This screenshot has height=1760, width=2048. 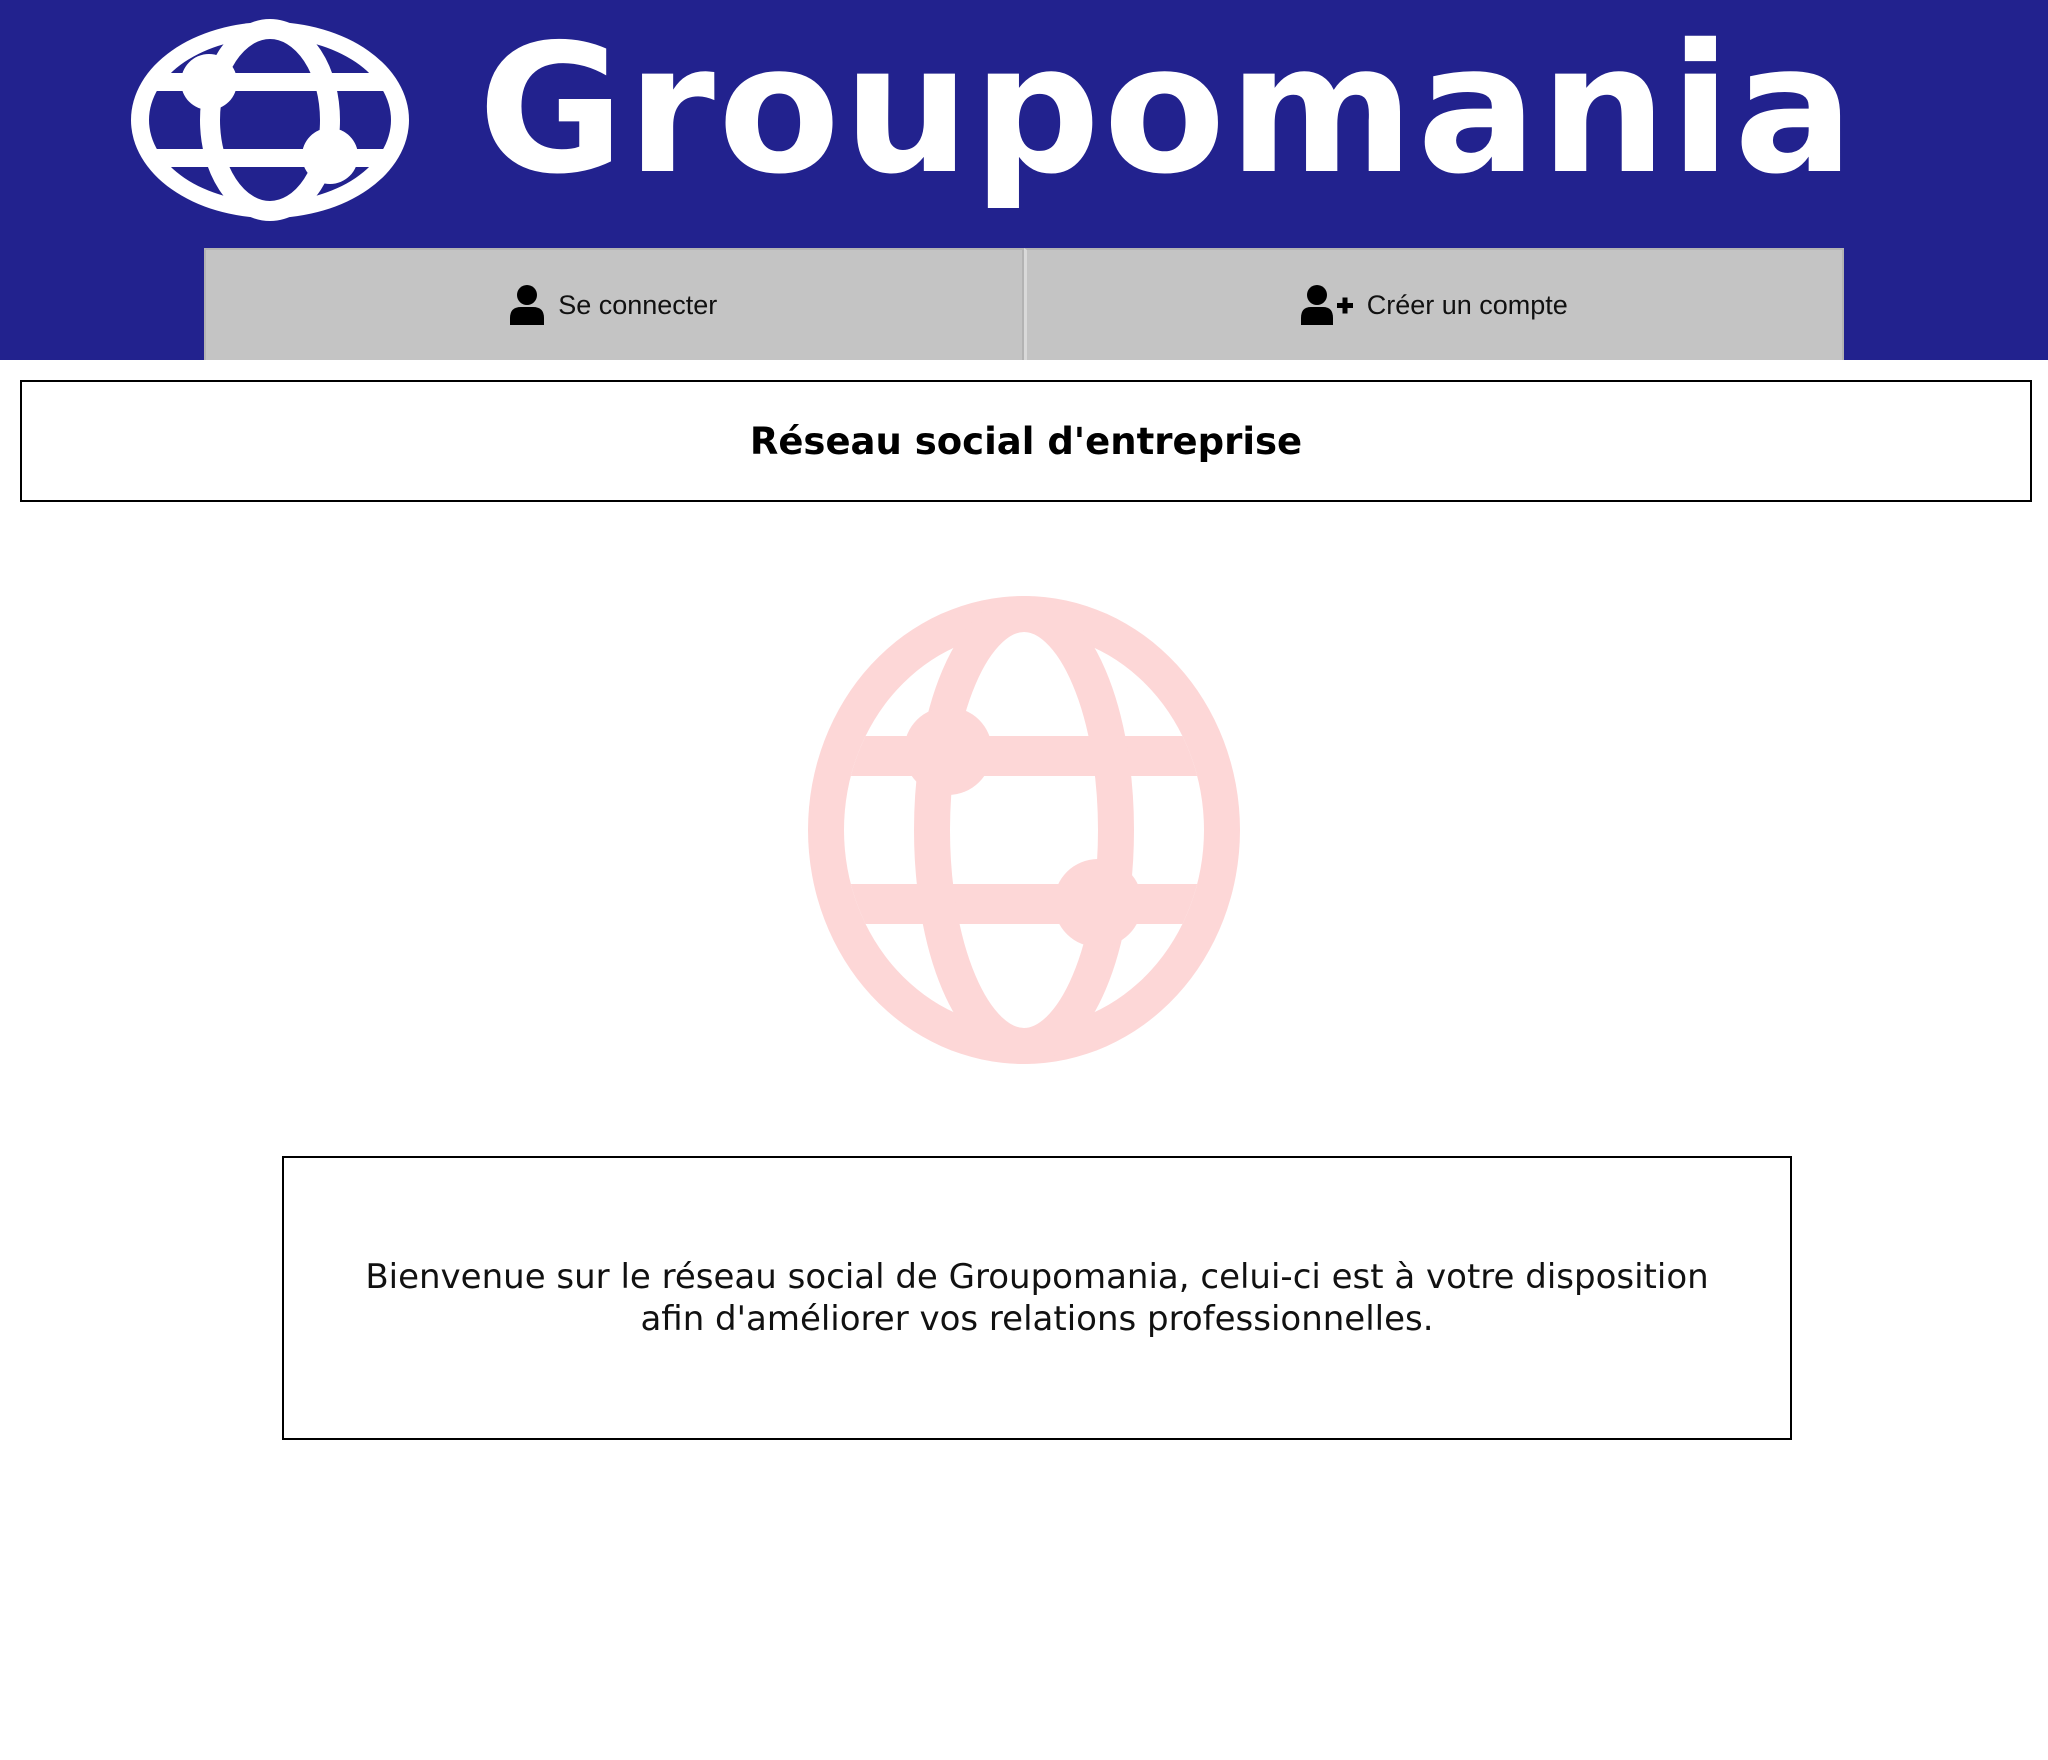 What do you see at coordinates (1326, 305) in the screenshot?
I see `user-plus-icon` at bounding box center [1326, 305].